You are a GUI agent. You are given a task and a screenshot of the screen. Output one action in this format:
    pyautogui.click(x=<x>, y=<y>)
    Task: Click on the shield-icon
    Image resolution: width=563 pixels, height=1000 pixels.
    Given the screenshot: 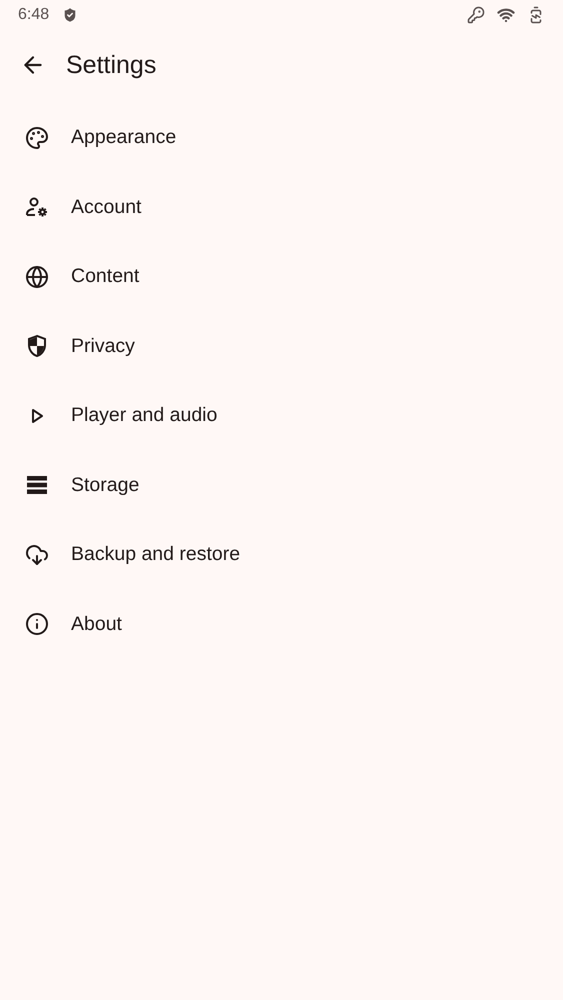 What is the action you would take?
    pyautogui.click(x=37, y=346)
    